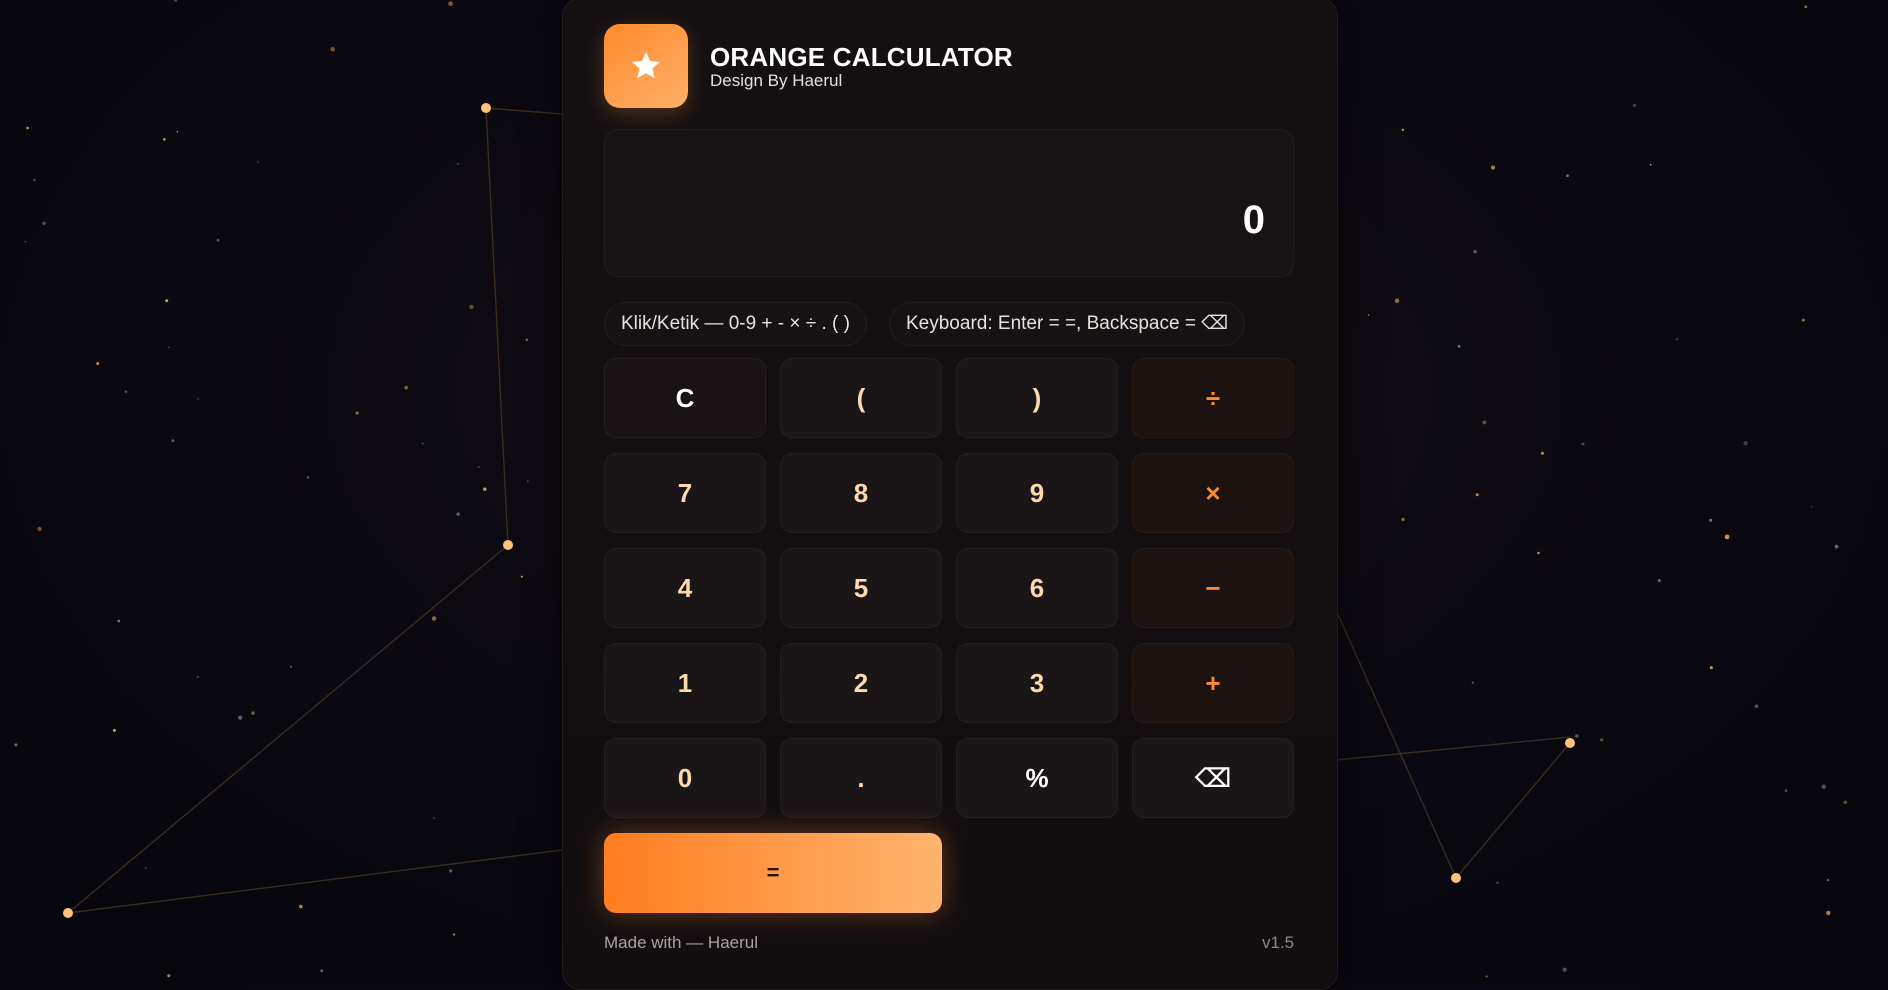 Image resolution: width=1888 pixels, height=990 pixels. What do you see at coordinates (646, 66) in the screenshot?
I see `app-logo` at bounding box center [646, 66].